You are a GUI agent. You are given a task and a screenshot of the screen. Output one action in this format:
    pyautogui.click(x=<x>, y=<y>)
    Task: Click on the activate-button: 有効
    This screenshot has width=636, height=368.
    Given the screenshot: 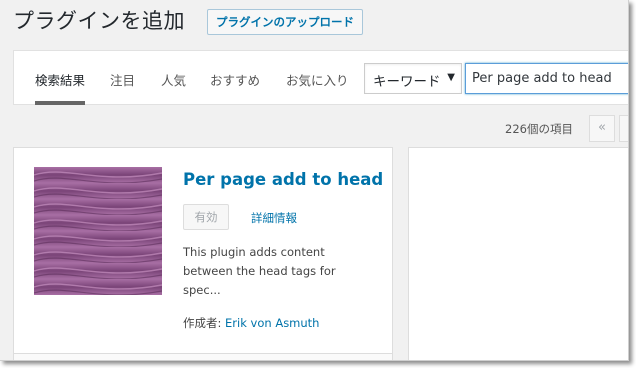 What is the action you would take?
    pyautogui.click(x=206, y=217)
    